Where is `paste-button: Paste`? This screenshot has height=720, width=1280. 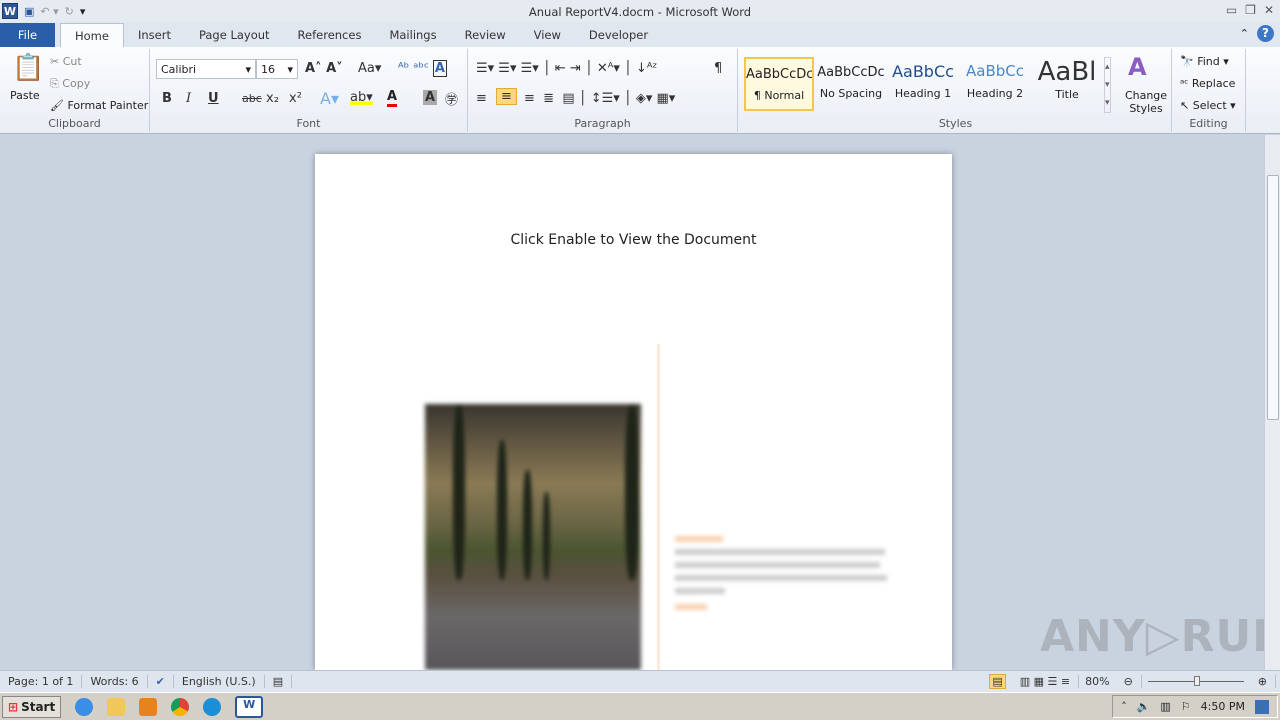
paste-button: Paste is located at coordinates (25, 95).